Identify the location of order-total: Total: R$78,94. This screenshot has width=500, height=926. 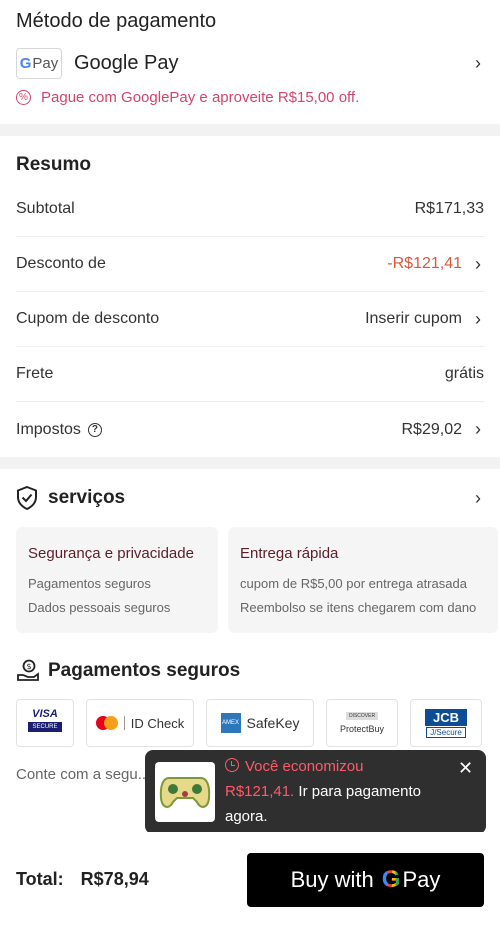
(131, 879).